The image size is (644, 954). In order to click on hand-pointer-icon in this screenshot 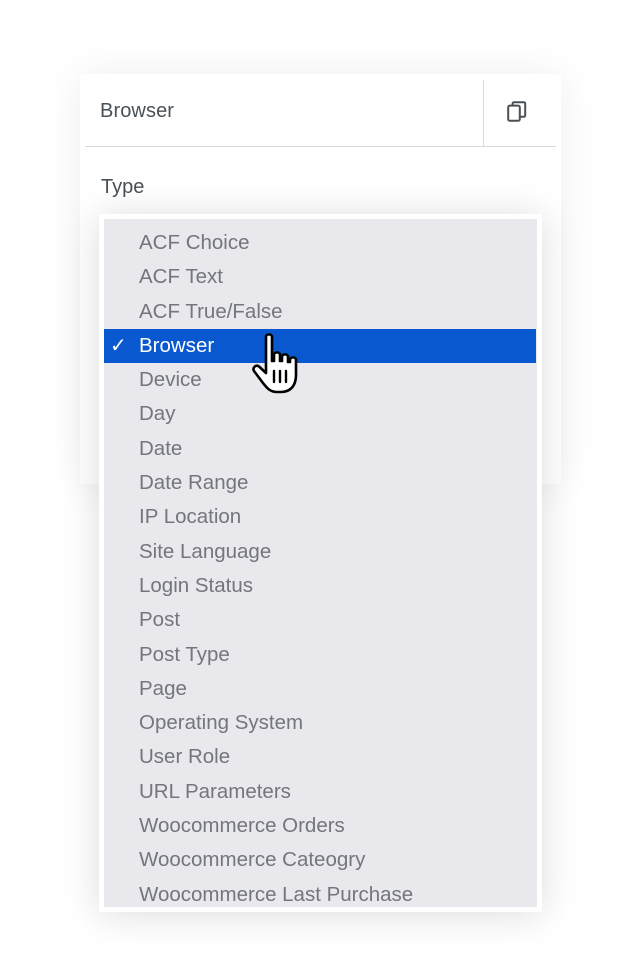, I will do `click(275, 363)`.